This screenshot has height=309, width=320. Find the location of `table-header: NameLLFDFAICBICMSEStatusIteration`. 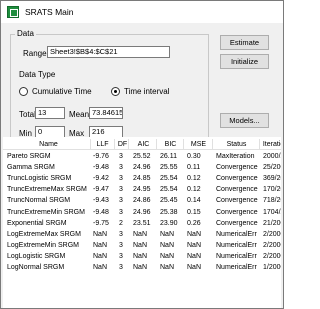

table-header: NameLLFDFAICBICMSEStatusIteration is located at coordinates (142, 144).